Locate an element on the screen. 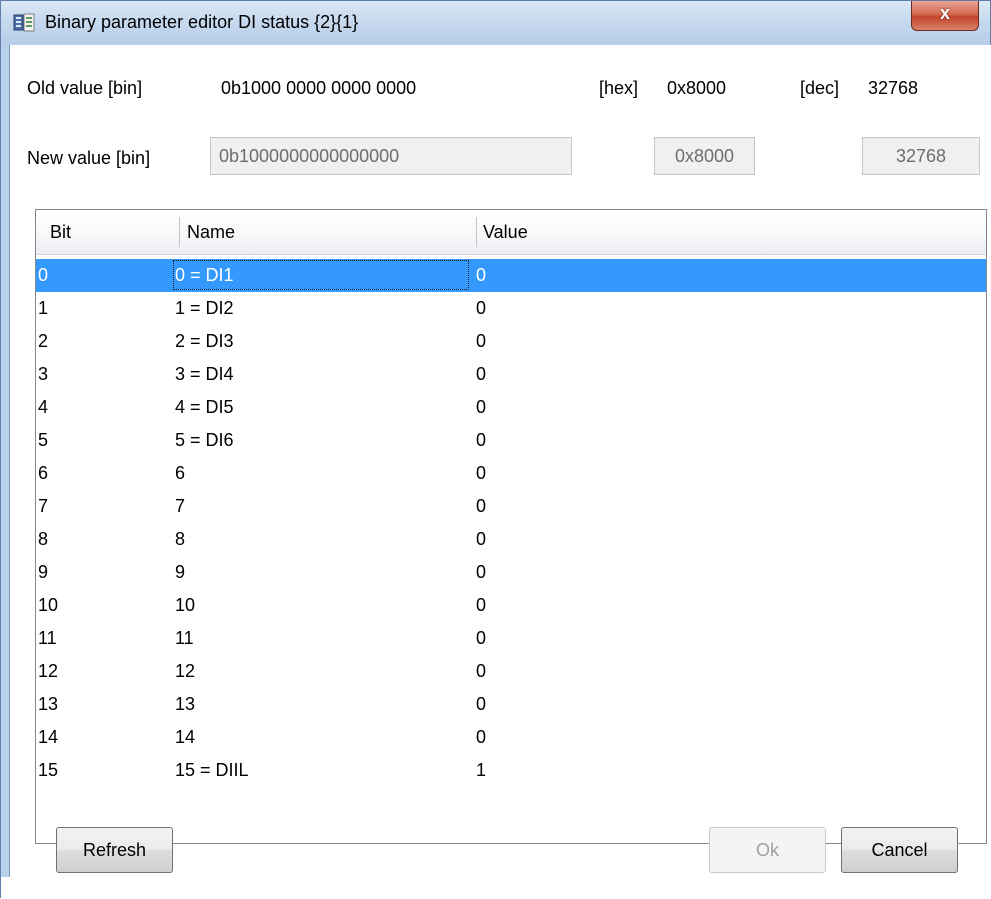  table-row: 1 1 = DI2 0 is located at coordinates (511, 308).